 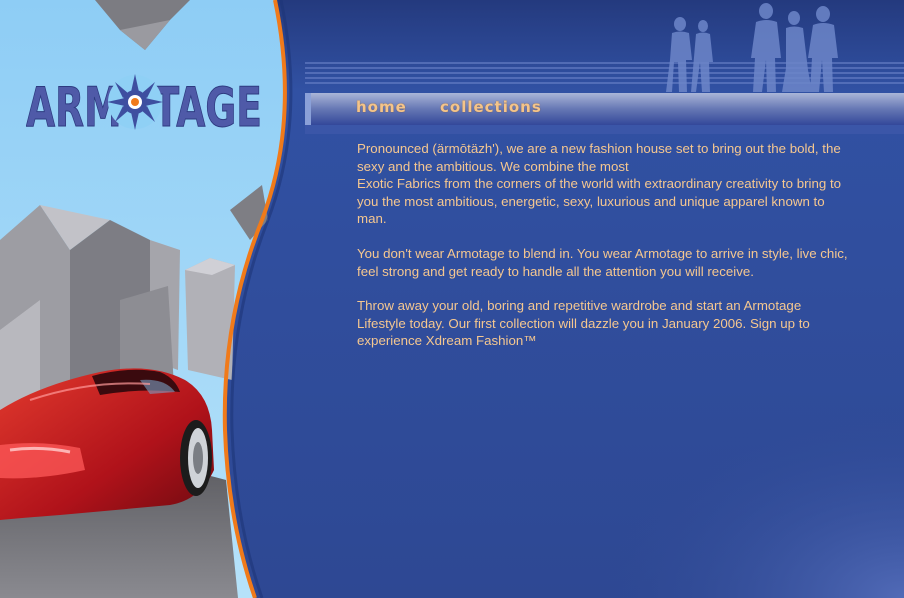 I want to click on compass-sun-icon, so click(x=135, y=102).